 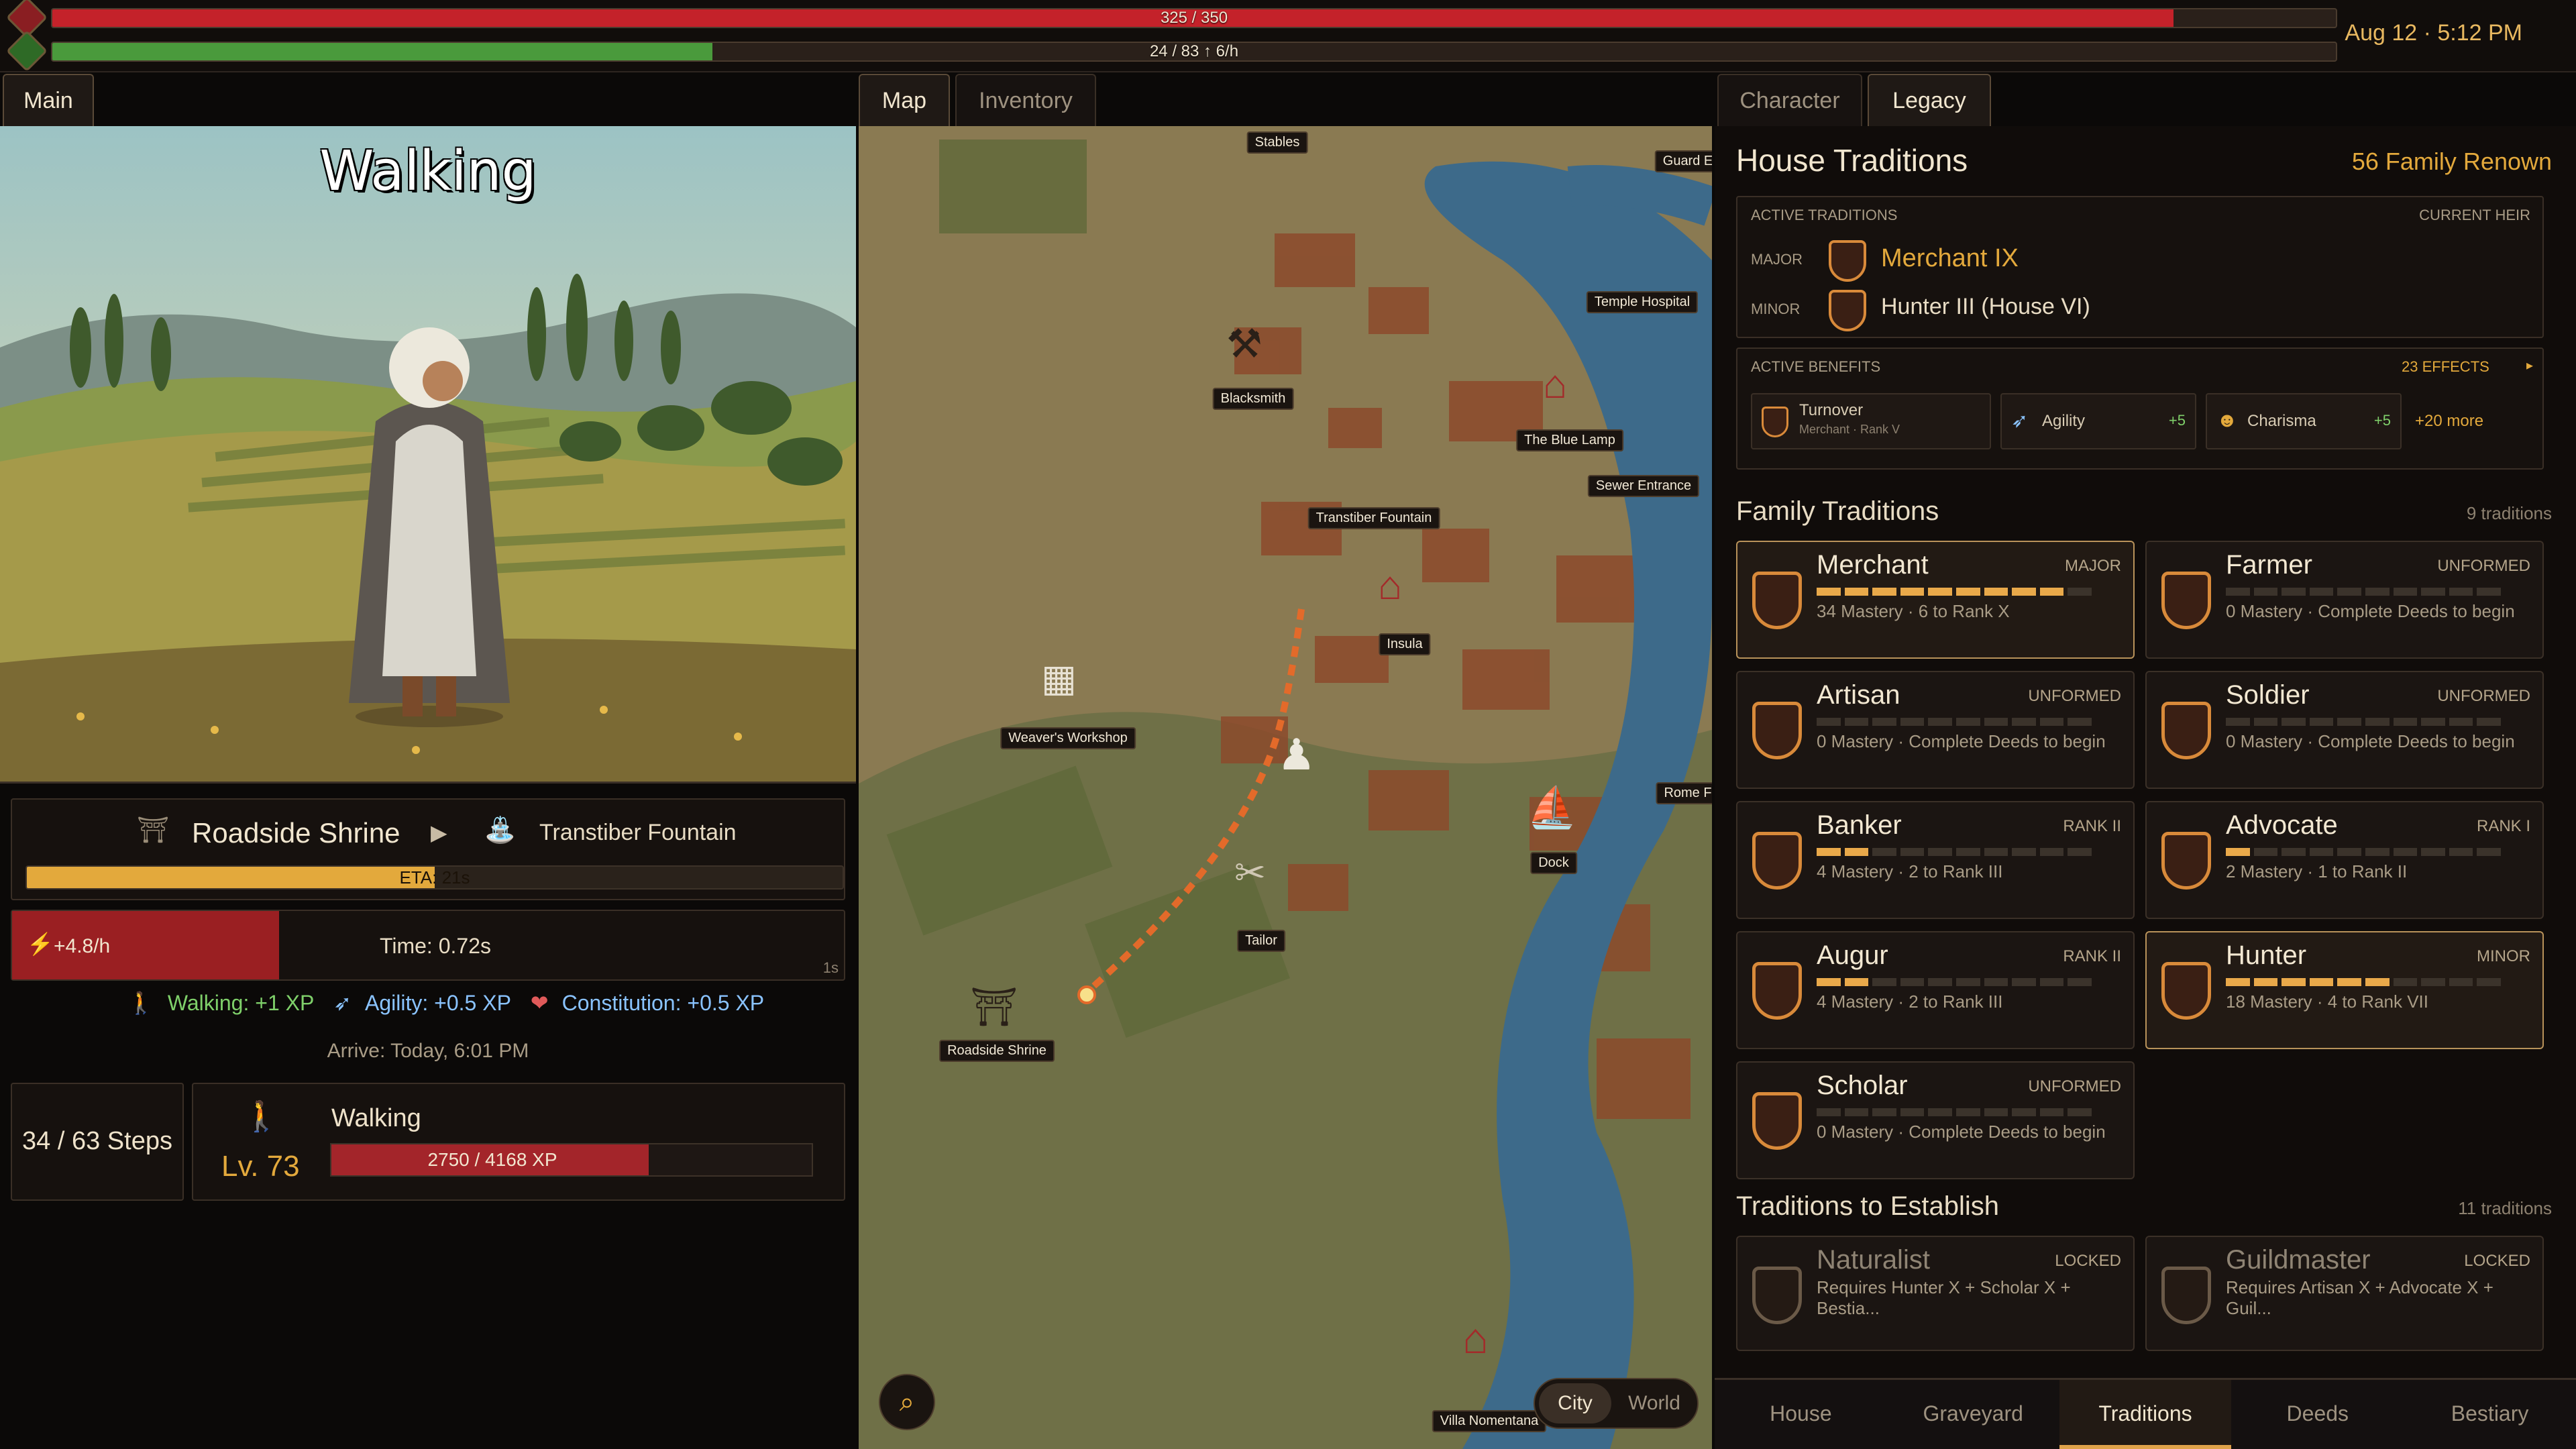 I want to click on tradition-desc: 0 Mastery · Complete Deeds to begin, so click(x=1961, y=1132).